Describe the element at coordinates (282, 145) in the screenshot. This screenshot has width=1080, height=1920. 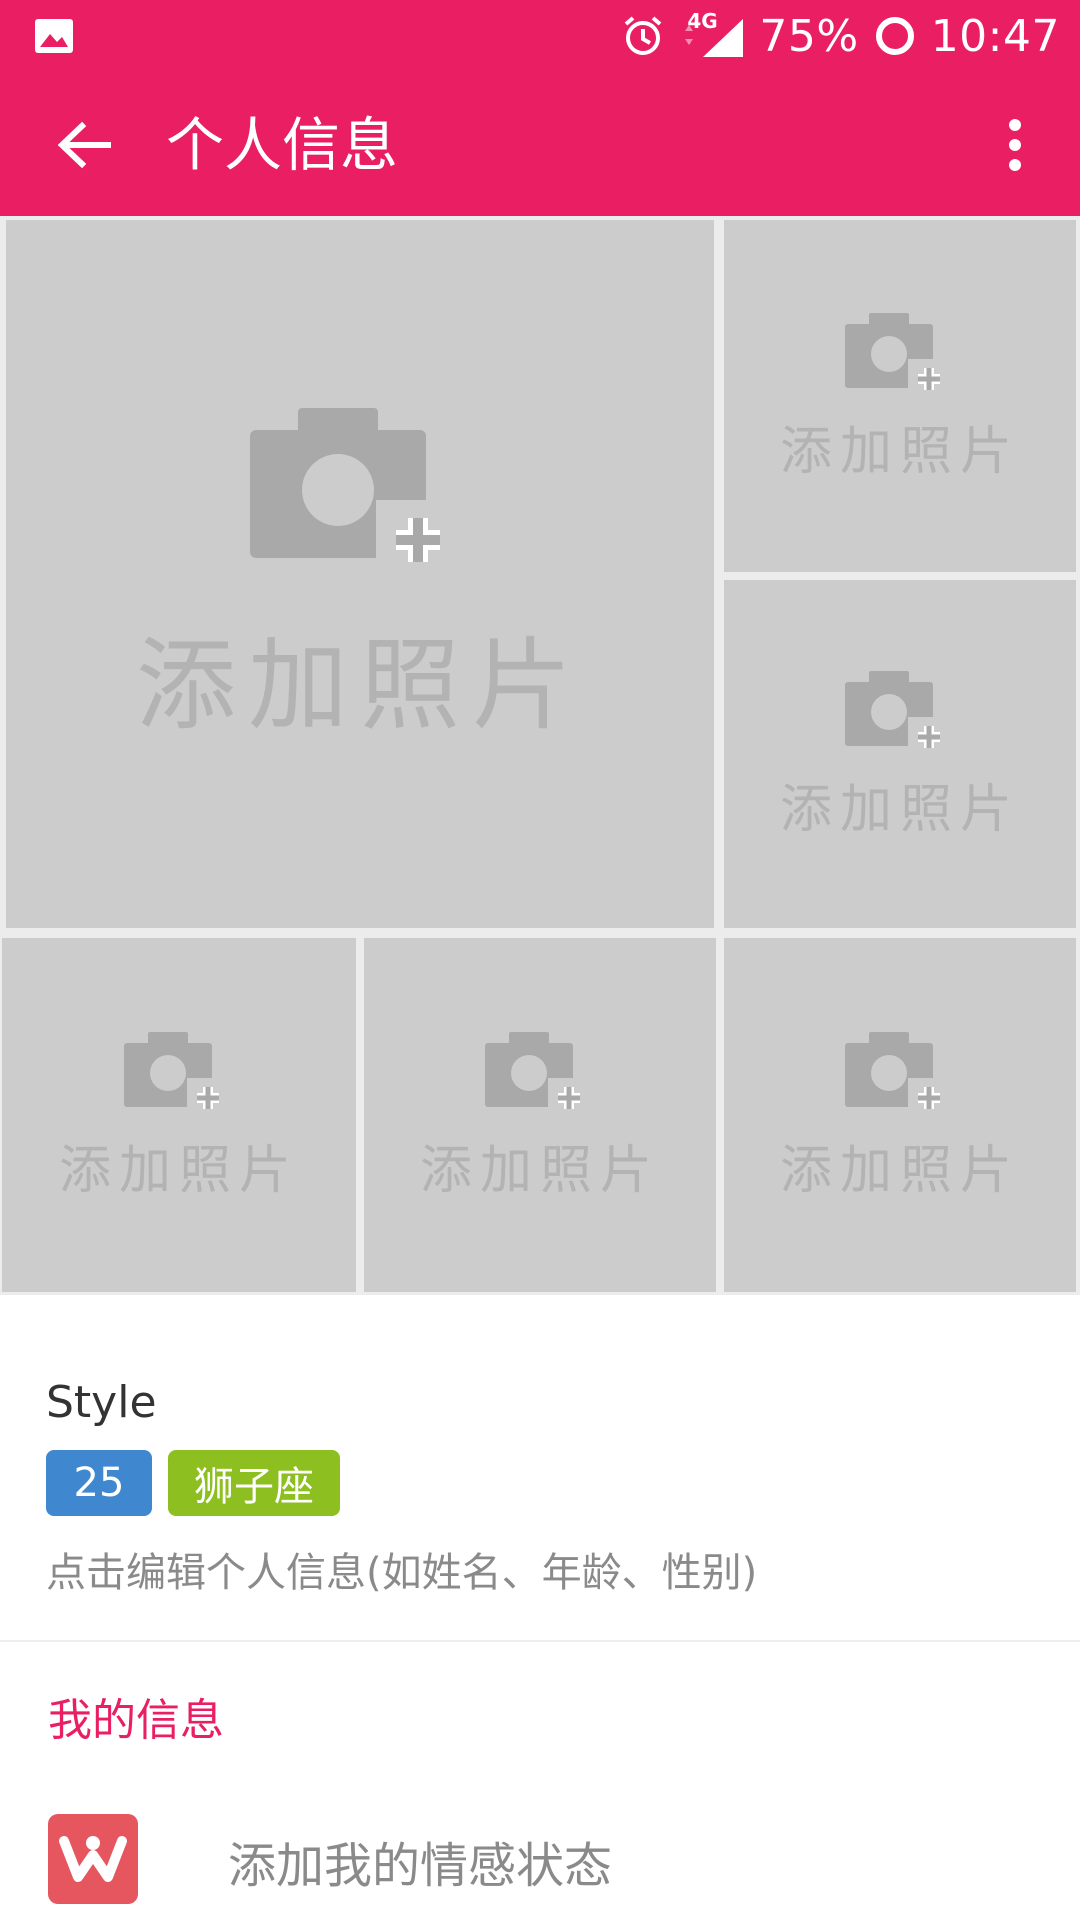
I see `page-title: 个人信息` at that location.